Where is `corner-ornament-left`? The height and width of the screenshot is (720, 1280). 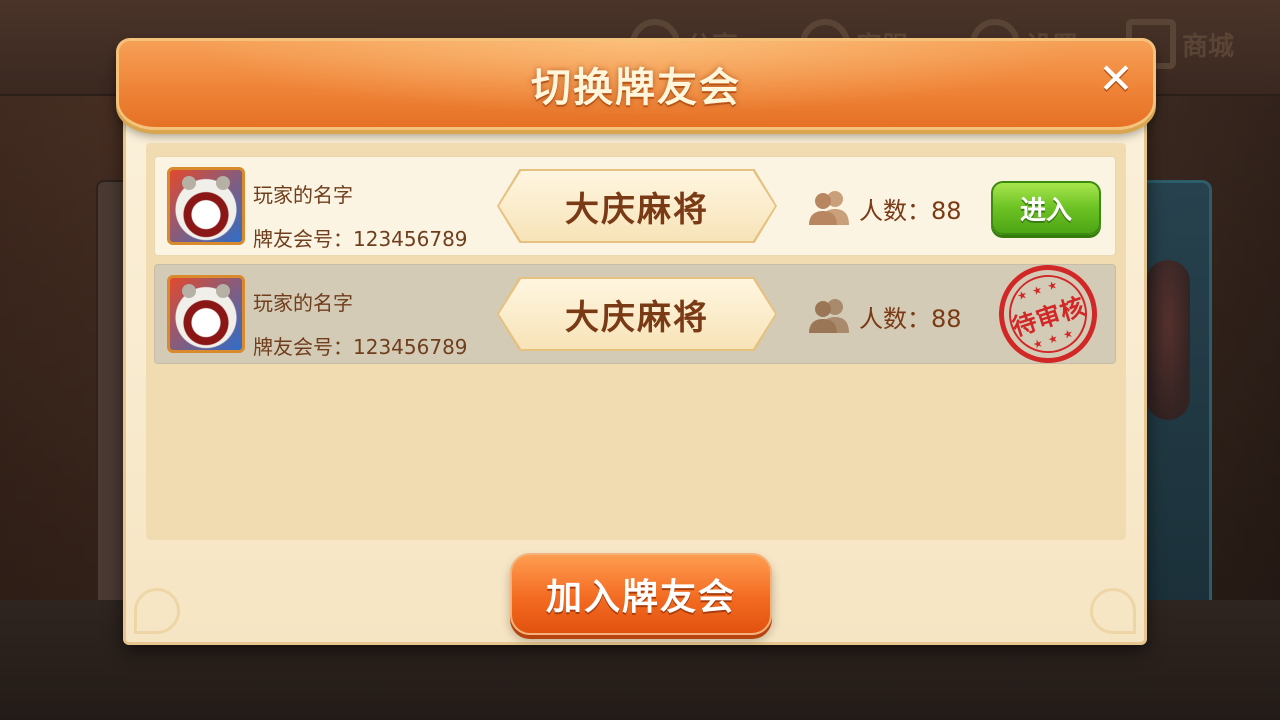
corner-ornament-left is located at coordinates (157, 611).